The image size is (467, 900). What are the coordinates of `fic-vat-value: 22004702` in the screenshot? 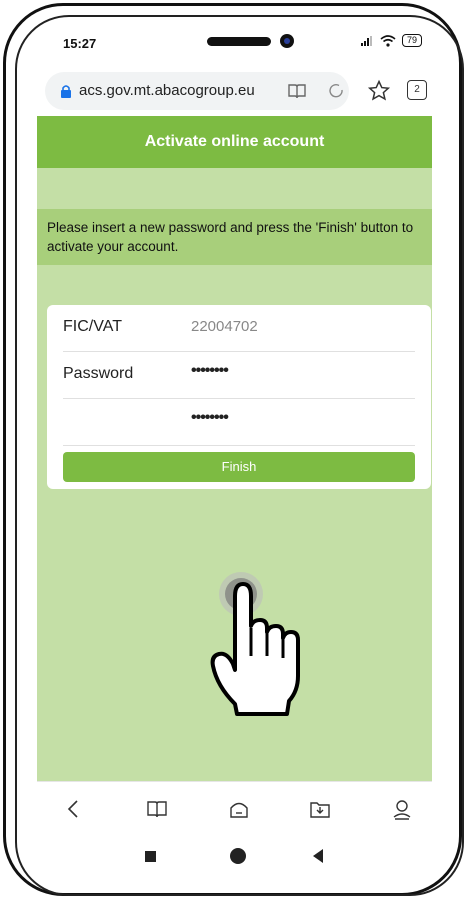 It's located at (224, 326).